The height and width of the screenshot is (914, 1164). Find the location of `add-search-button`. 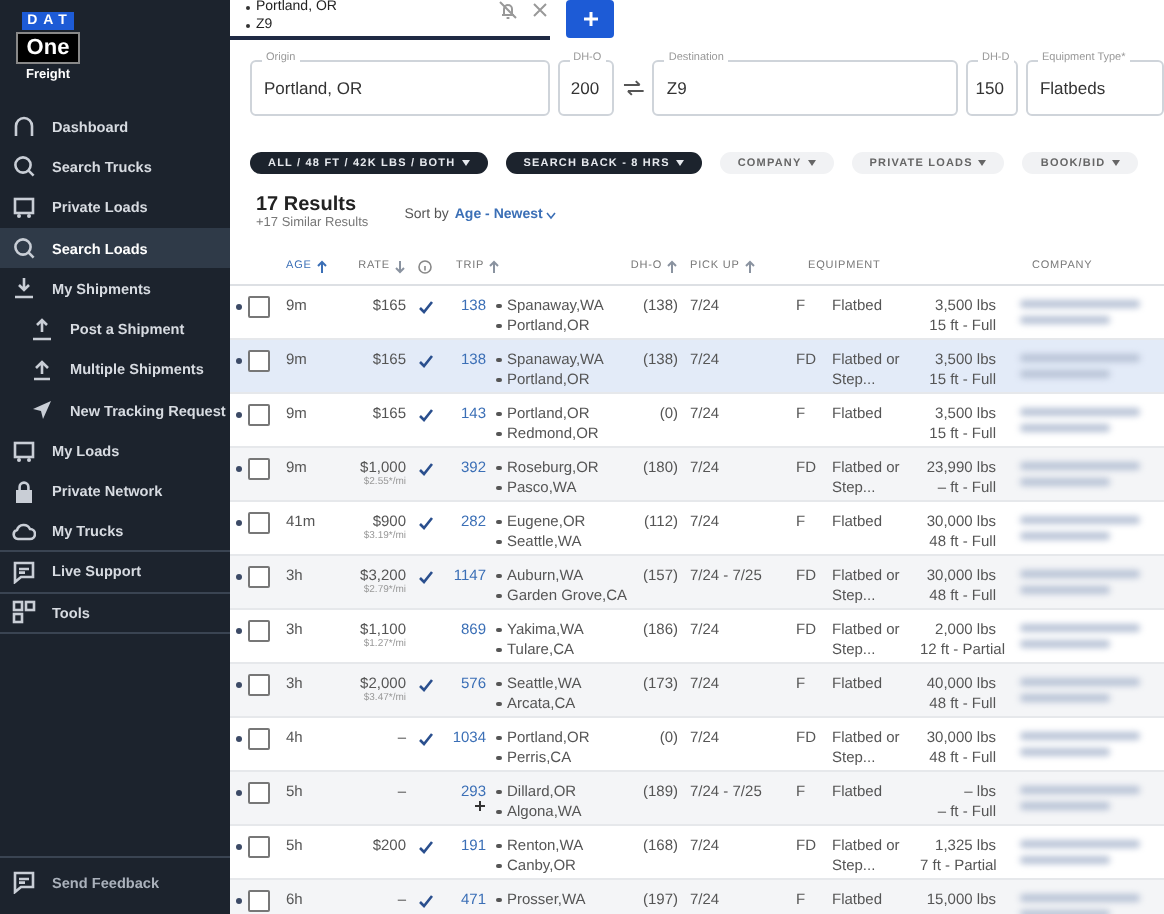

add-search-button is located at coordinates (590, 19).